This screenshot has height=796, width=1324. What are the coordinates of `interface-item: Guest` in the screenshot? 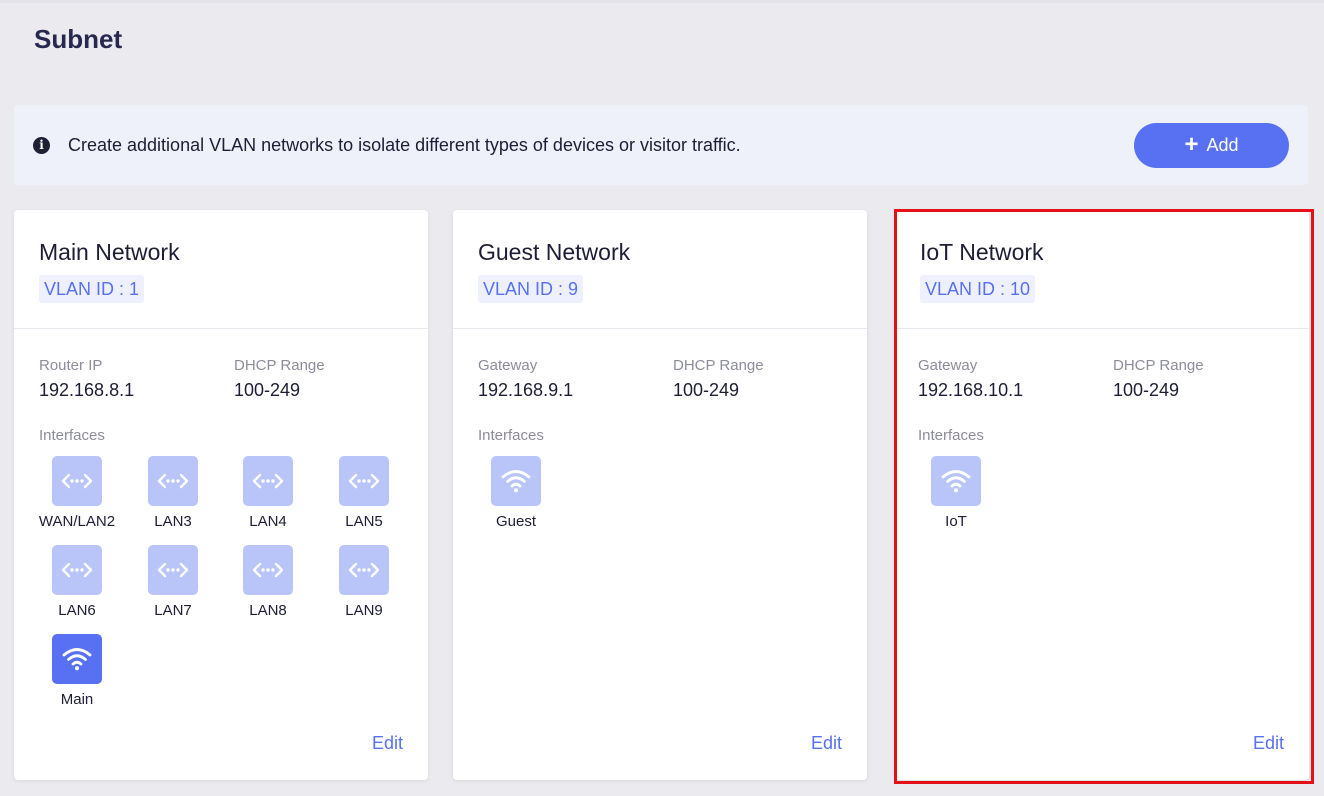 It's located at (516, 493).